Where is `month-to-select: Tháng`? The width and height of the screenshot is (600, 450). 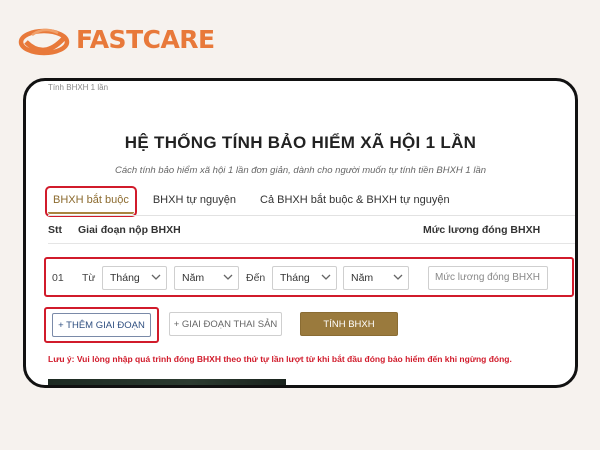 month-to-select: Tháng is located at coordinates (304, 278).